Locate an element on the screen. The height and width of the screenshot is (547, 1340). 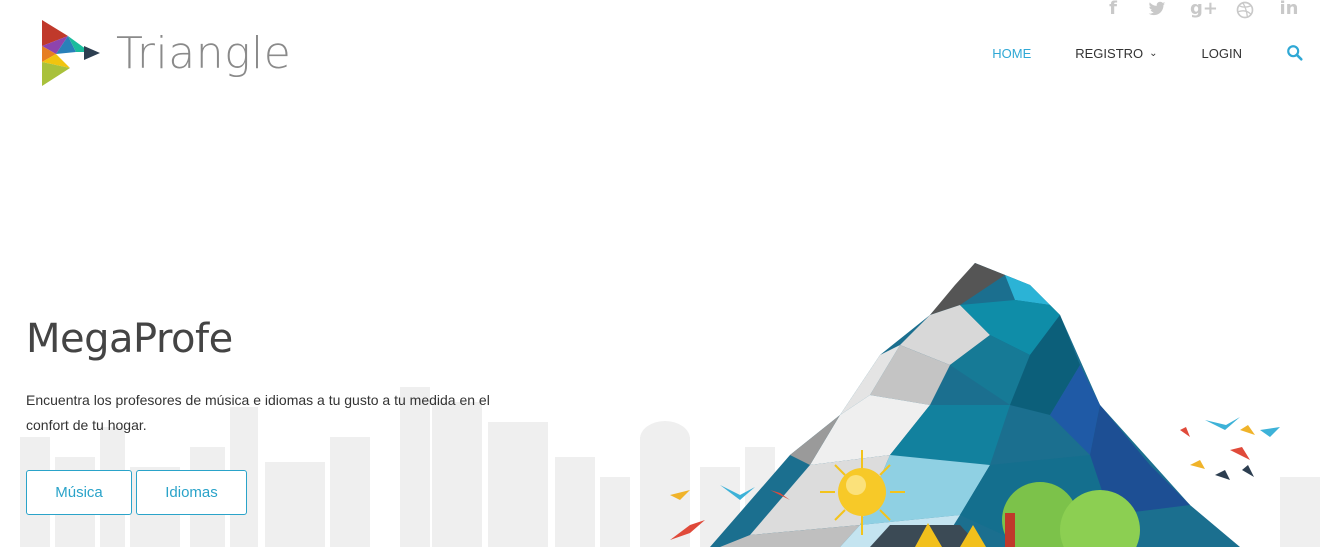
dribbble-icon is located at coordinates (1245, 10).